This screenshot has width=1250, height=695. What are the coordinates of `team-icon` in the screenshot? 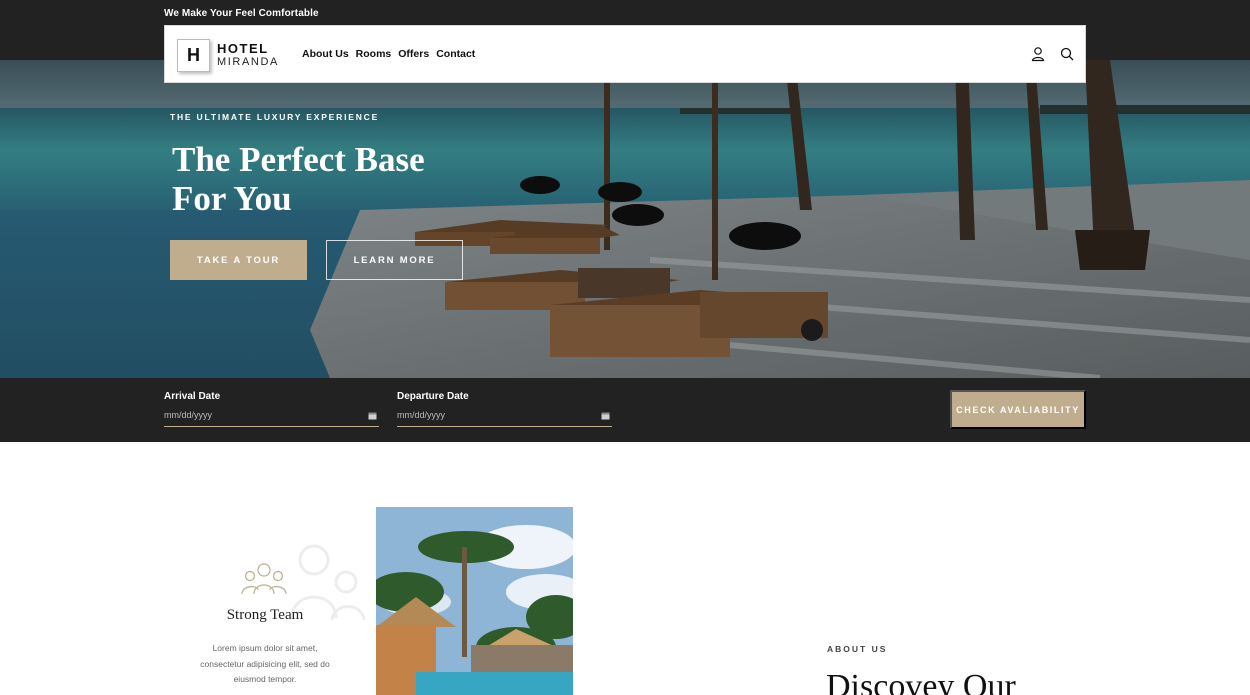 It's located at (264, 579).